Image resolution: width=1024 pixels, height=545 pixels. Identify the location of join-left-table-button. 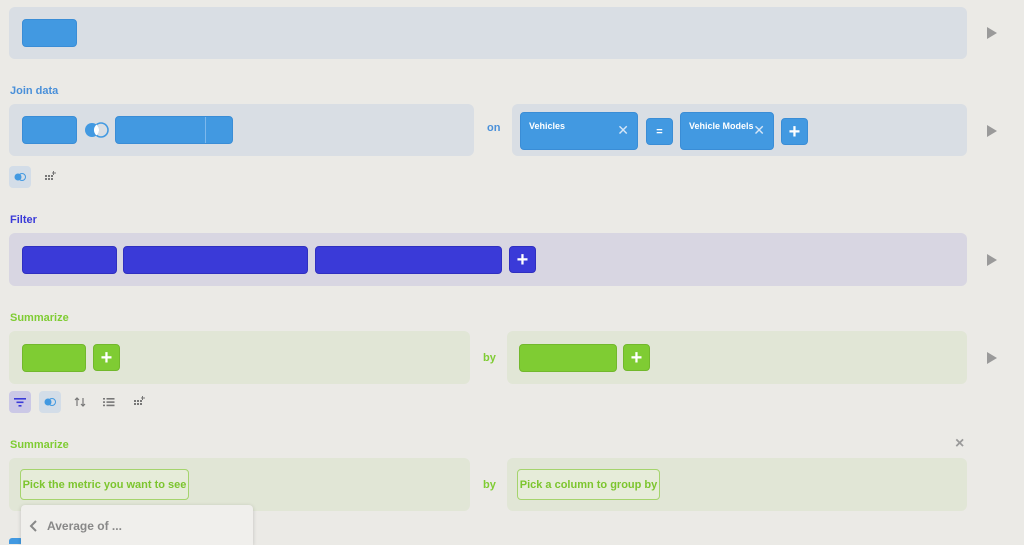
(49, 130).